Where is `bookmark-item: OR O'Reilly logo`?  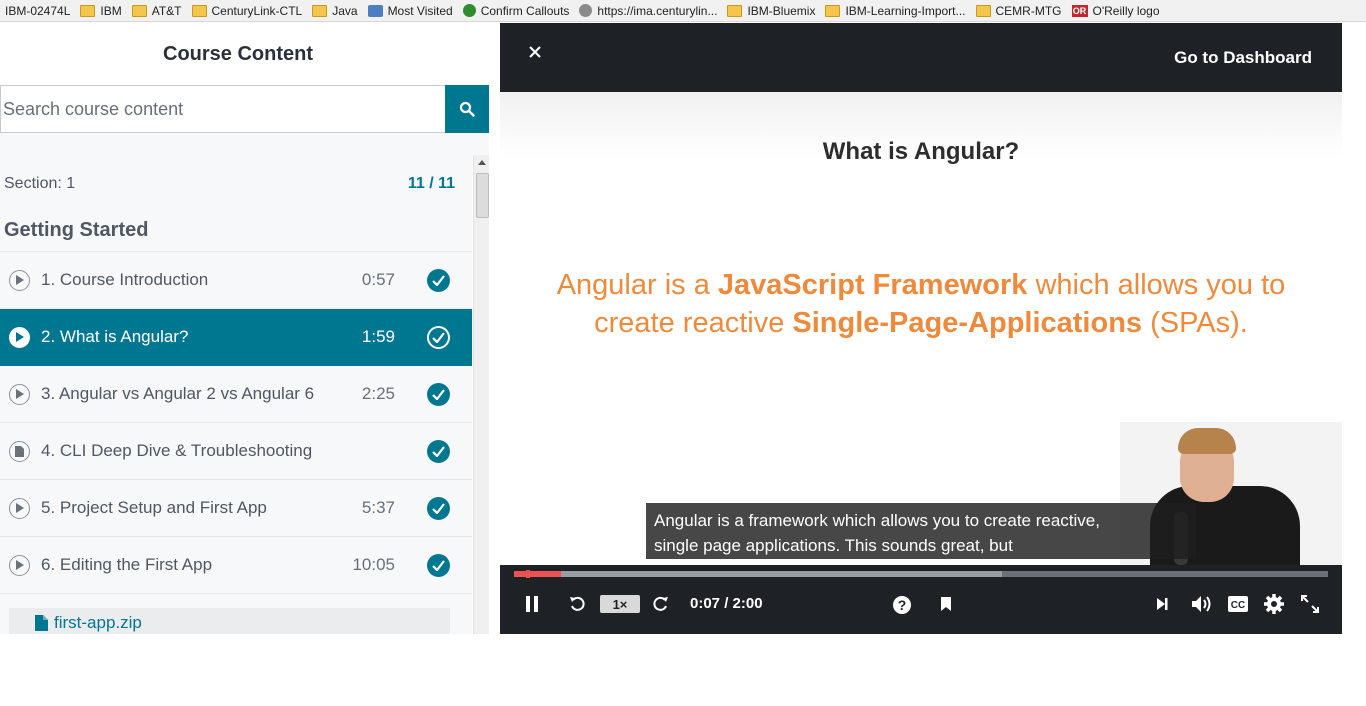
bookmark-item: OR O'Reilly logo is located at coordinates (1116, 10).